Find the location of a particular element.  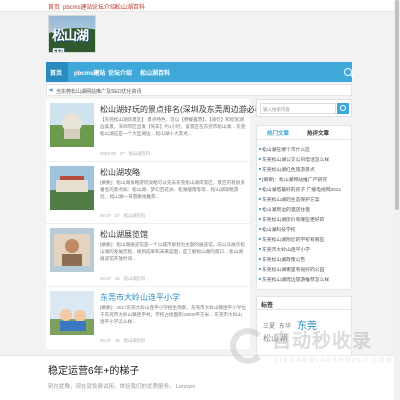

tag-link: 松山湖 is located at coordinates (275, 338).